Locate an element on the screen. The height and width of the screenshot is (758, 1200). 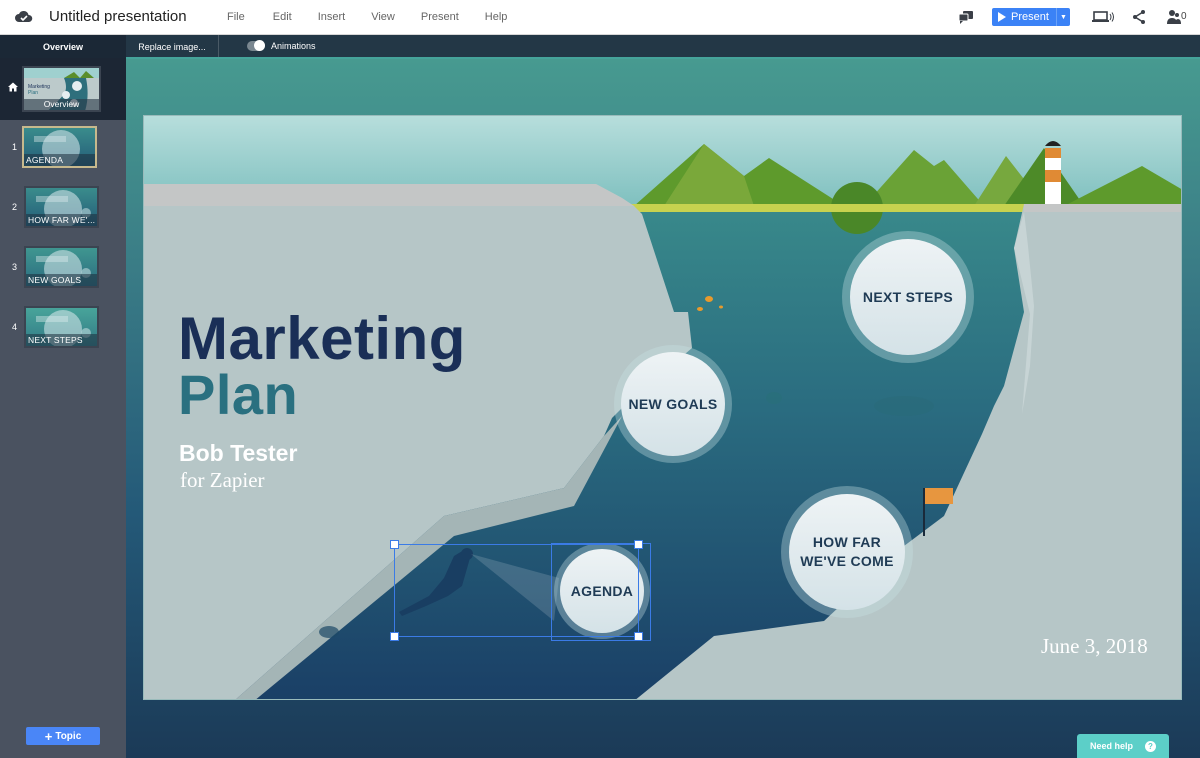
menu-present: Present is located at coordinates (440, 17).